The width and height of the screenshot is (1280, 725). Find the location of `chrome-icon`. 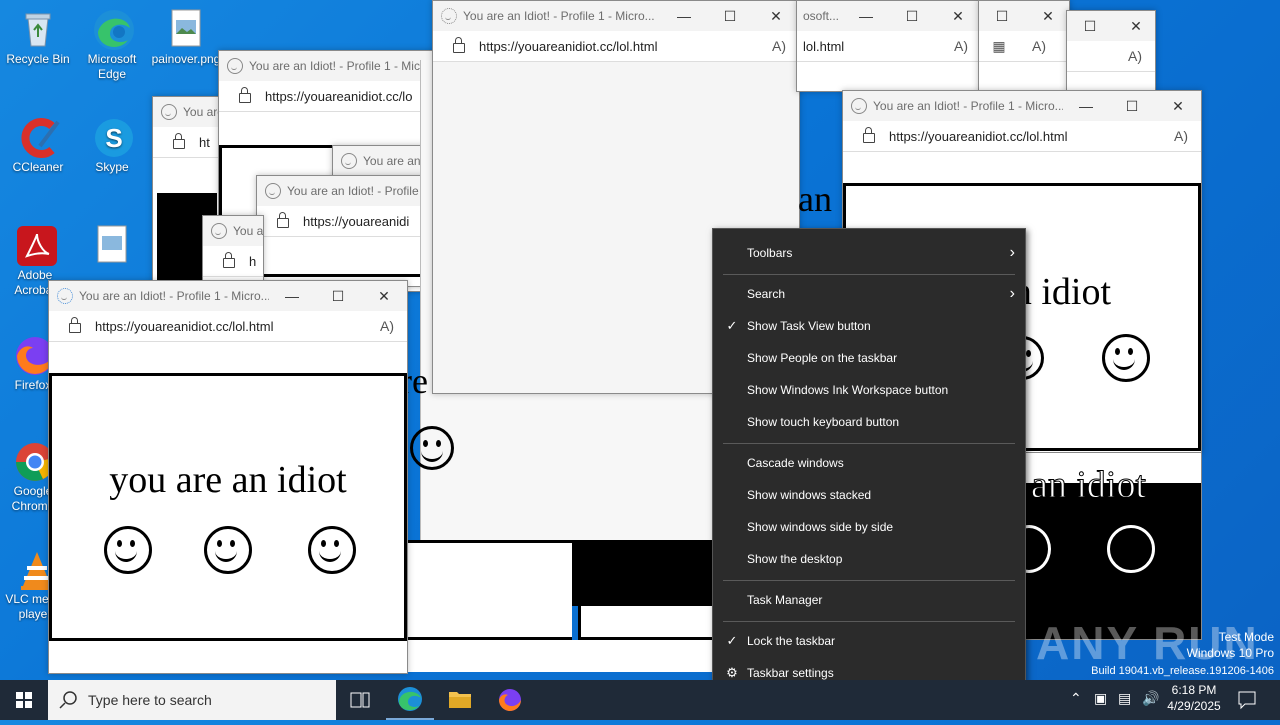

chrome-icon is located at coordinates (34, 460).